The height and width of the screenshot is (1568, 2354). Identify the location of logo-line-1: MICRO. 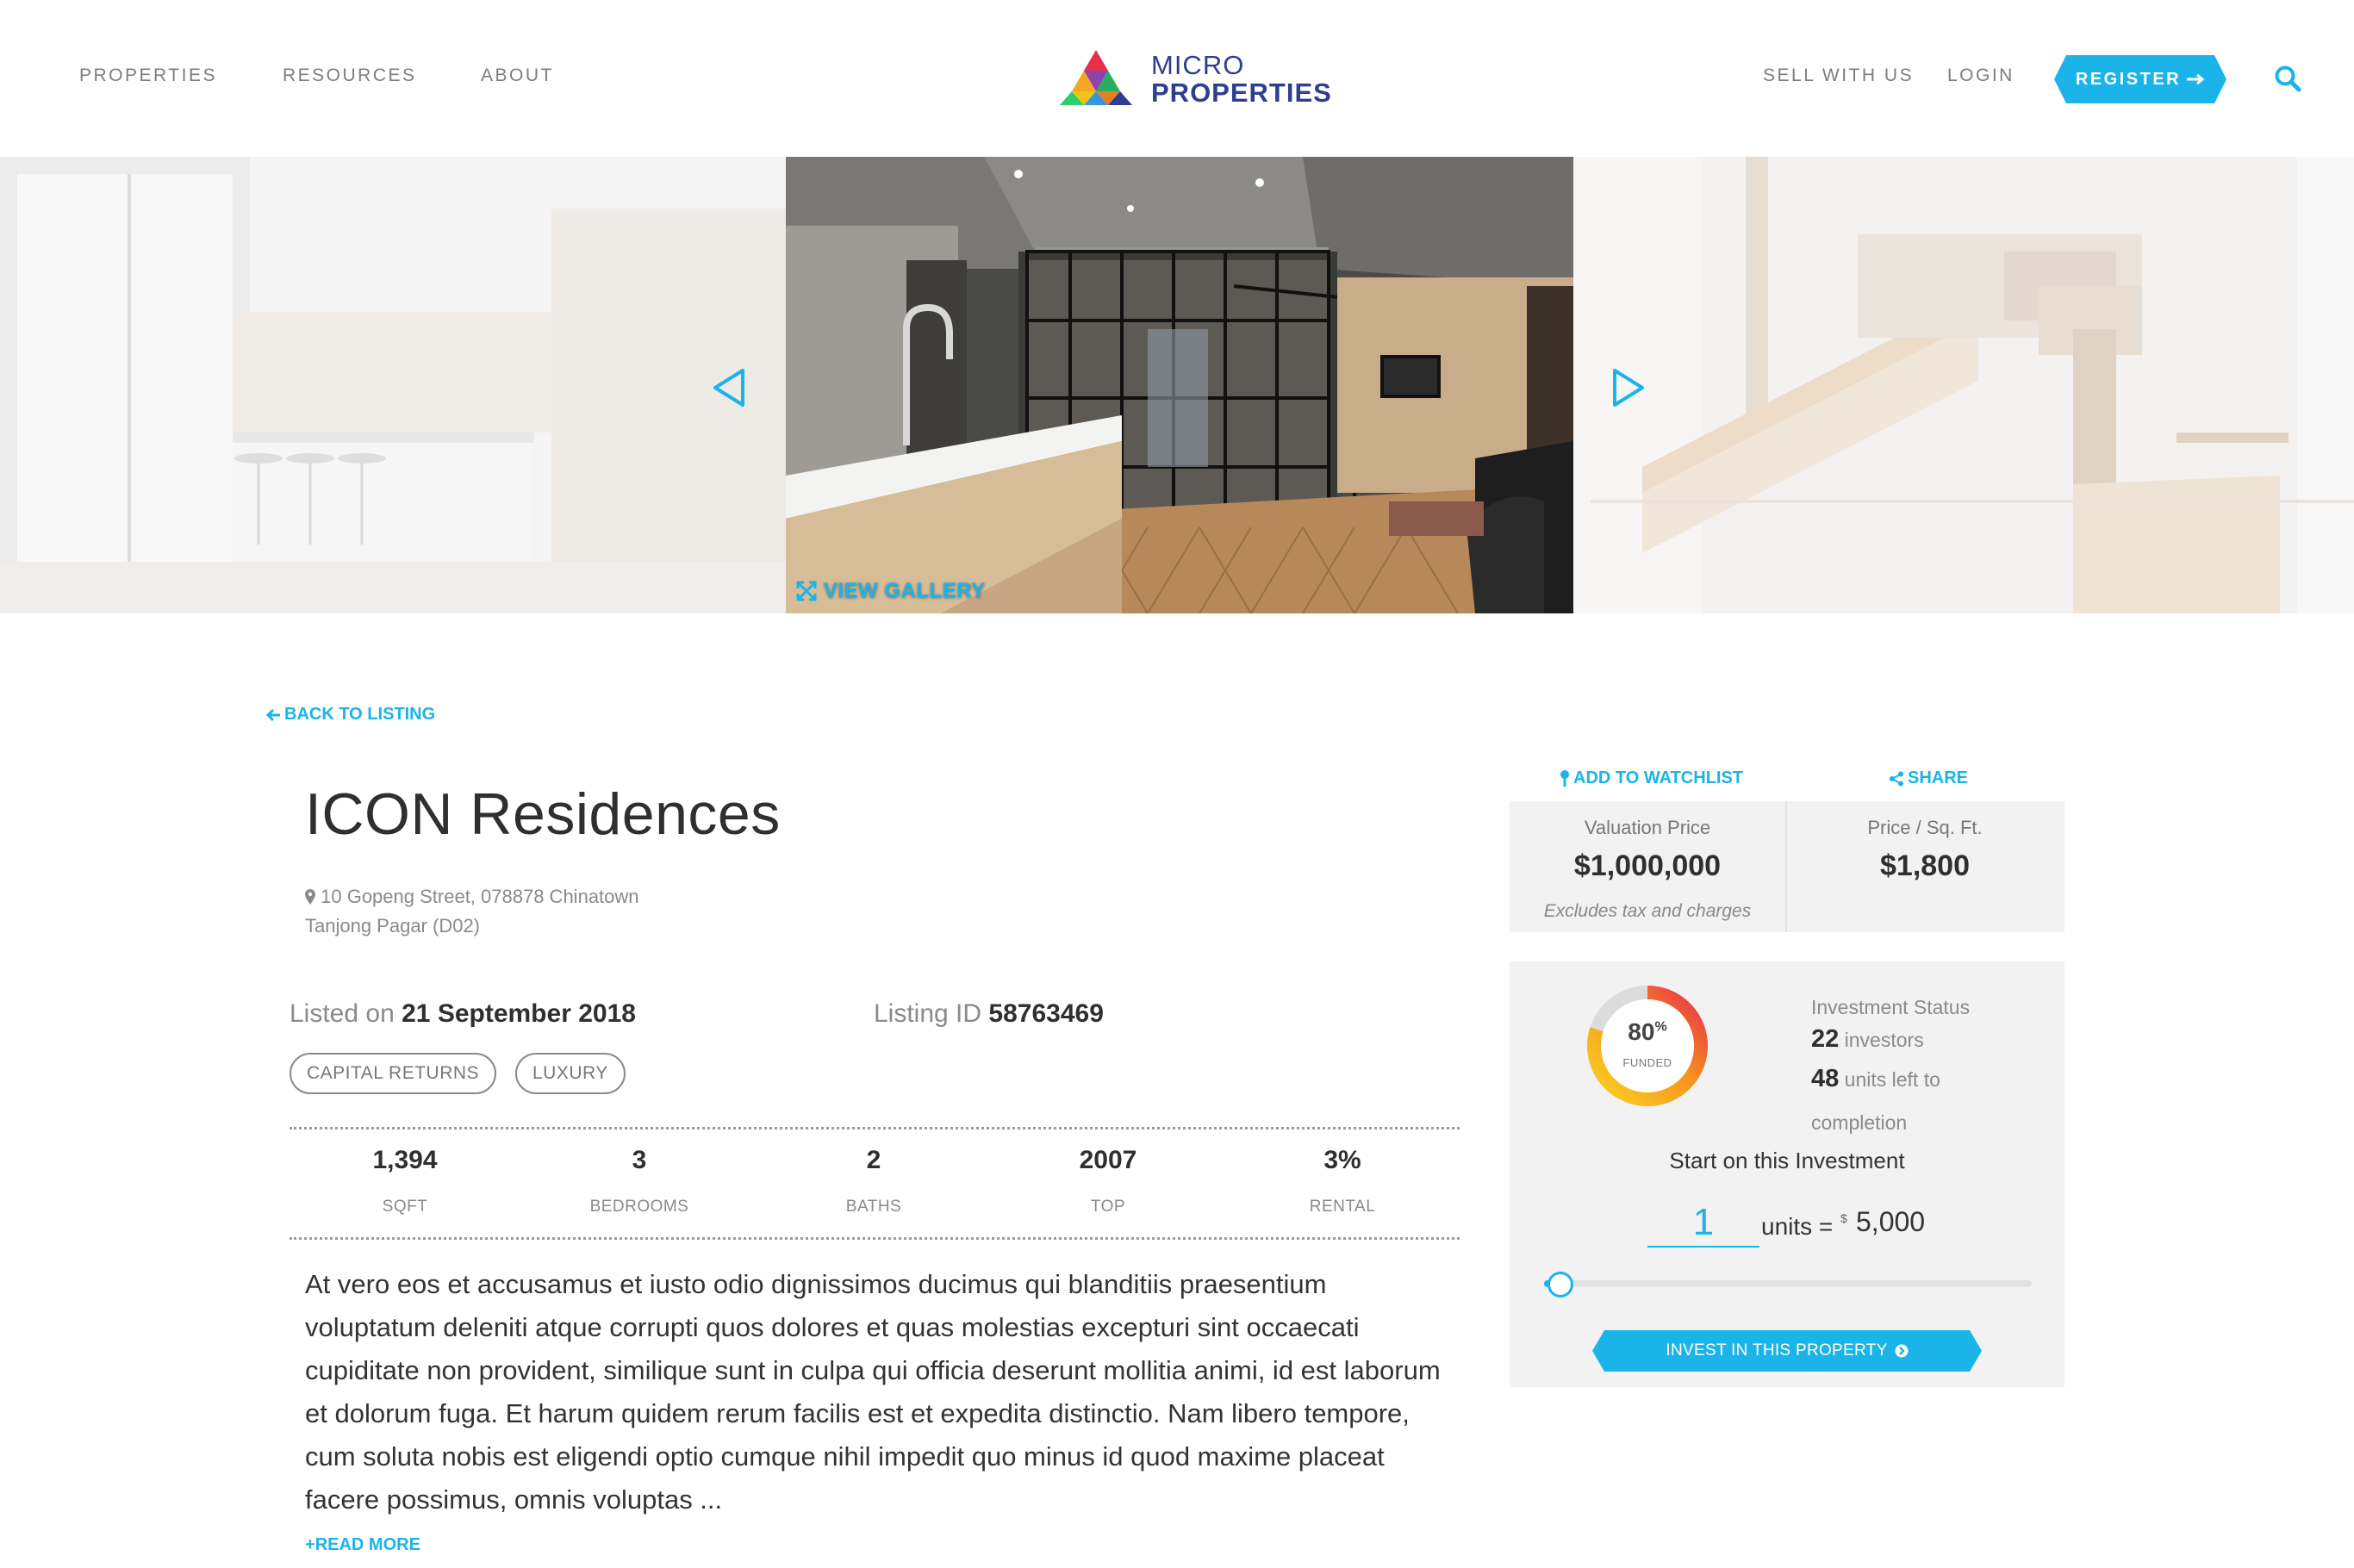
(1198, 65).